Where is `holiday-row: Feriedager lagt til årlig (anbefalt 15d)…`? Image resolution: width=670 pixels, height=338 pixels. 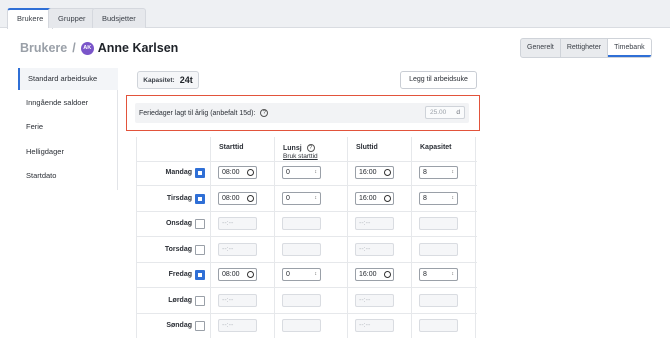 holiday-row: Feriedager lagt til årlig (anbefalt 15d)… is located at coordinates (302, 113).